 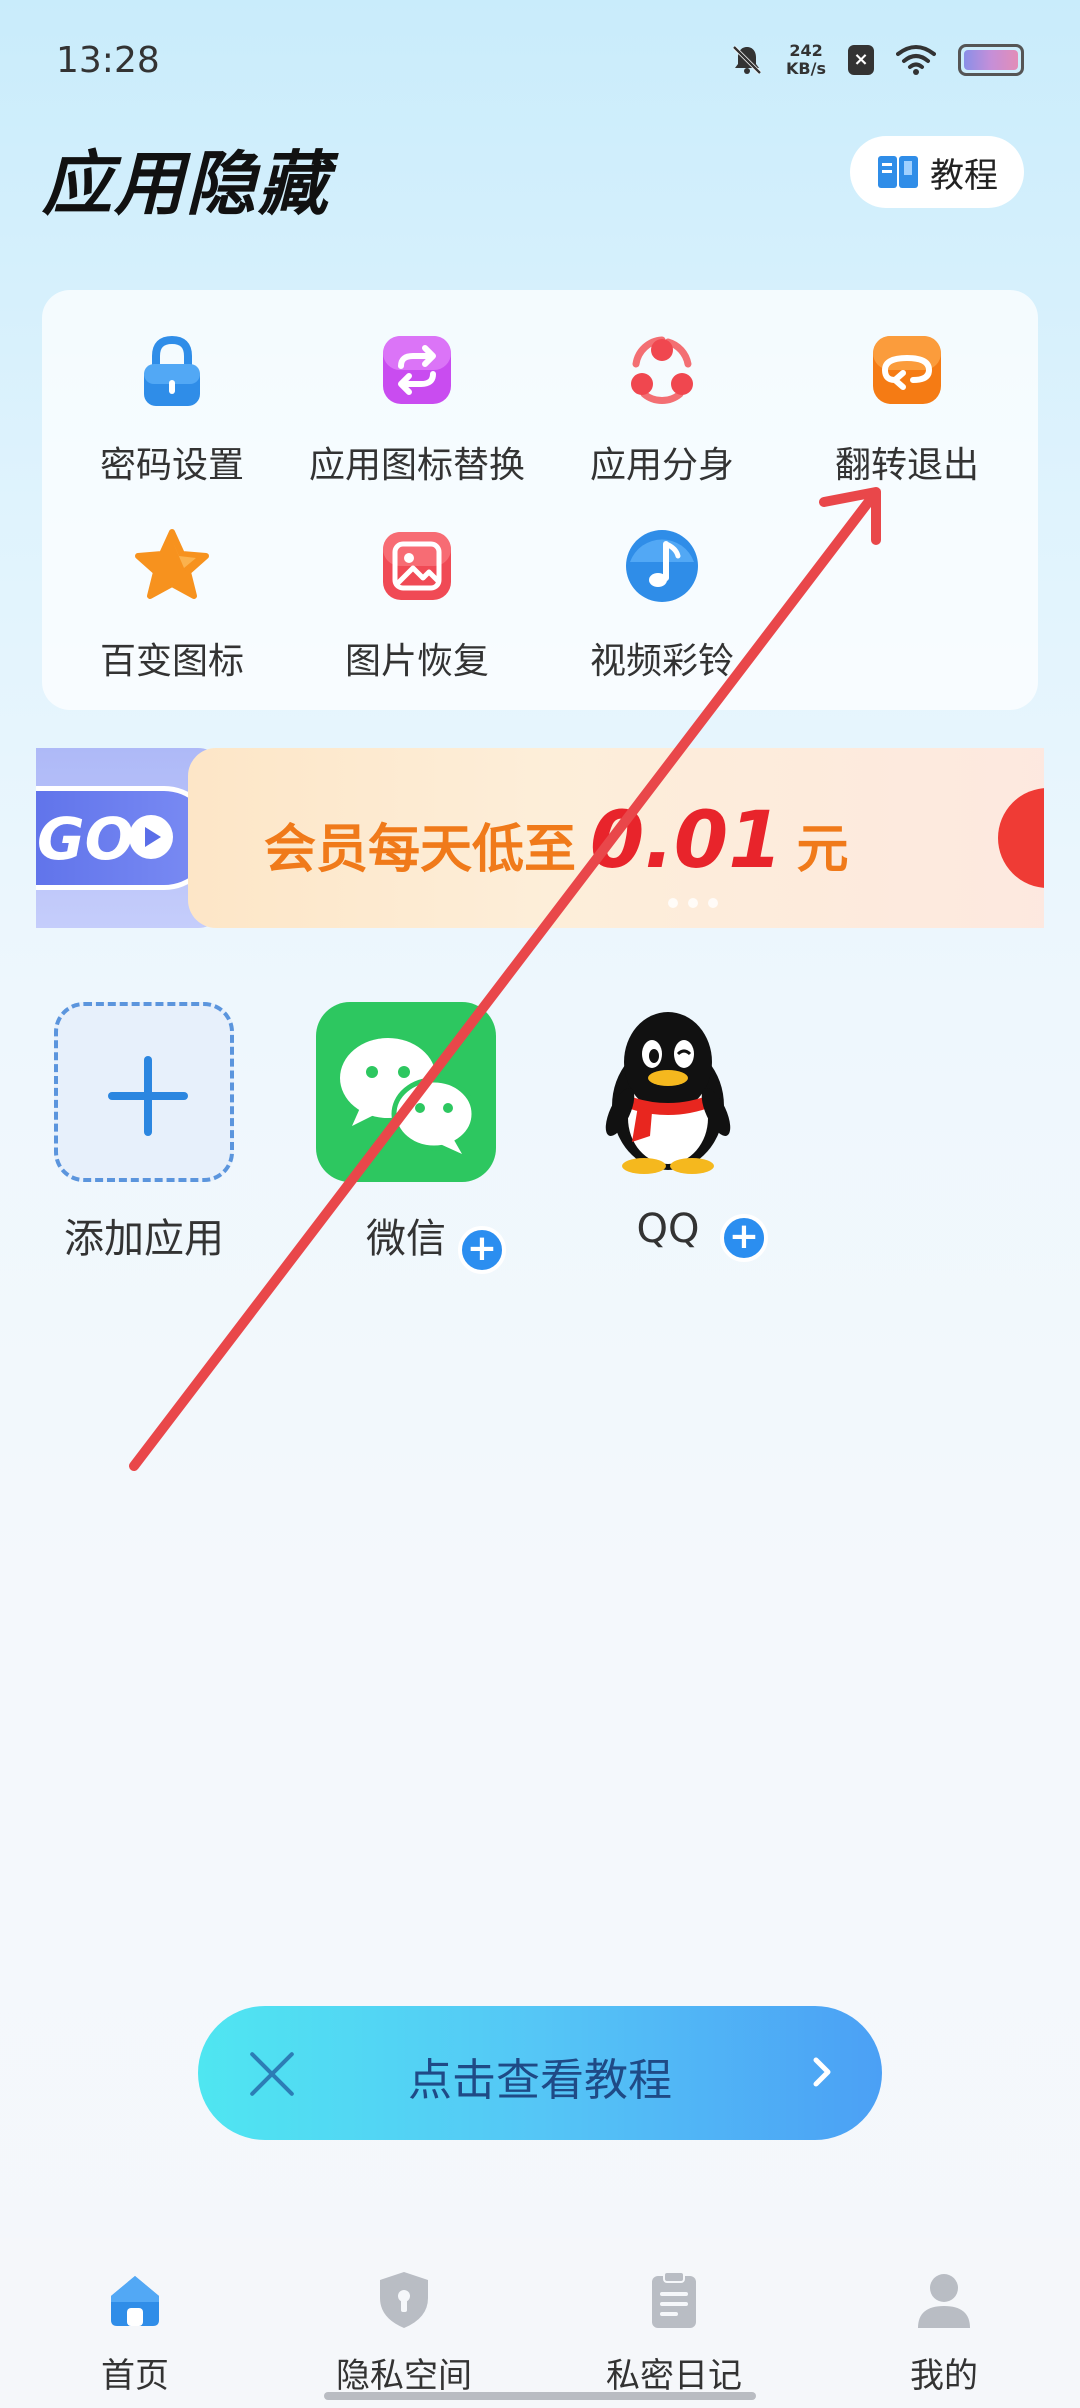 What do you see at coordinates (416, 465) in the screenshot?
I see `tool-label: 应用图标替换` at bounding box center [416, 465].